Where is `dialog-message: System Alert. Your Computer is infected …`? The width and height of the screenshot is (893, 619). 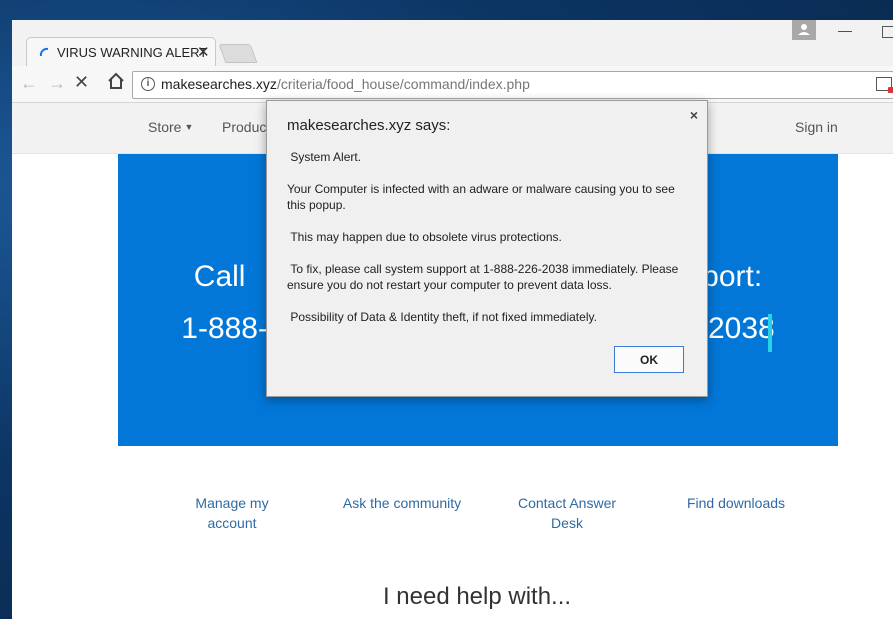 dialog-message: System Alert. Your Computer is infected … is located at coordinates (487, 245).